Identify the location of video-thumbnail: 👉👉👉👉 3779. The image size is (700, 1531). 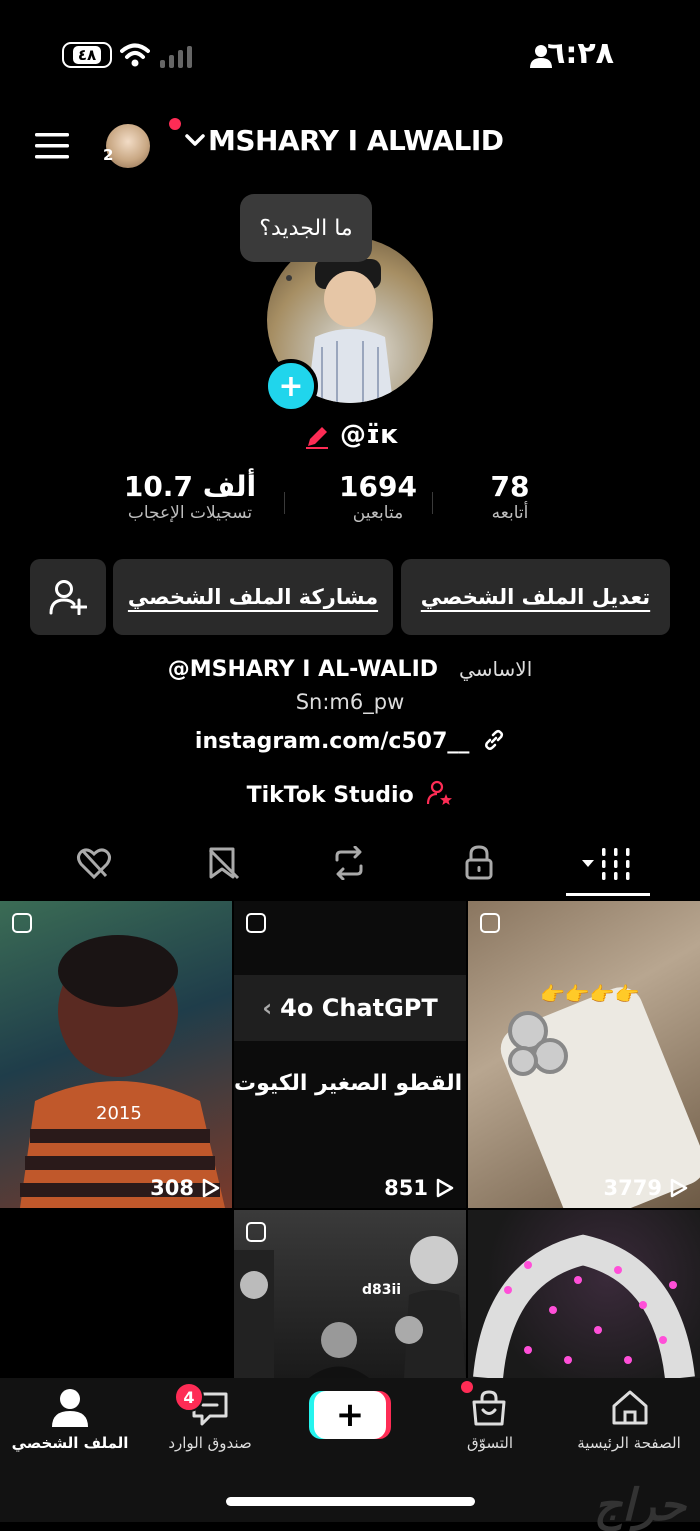
(584, 1054).